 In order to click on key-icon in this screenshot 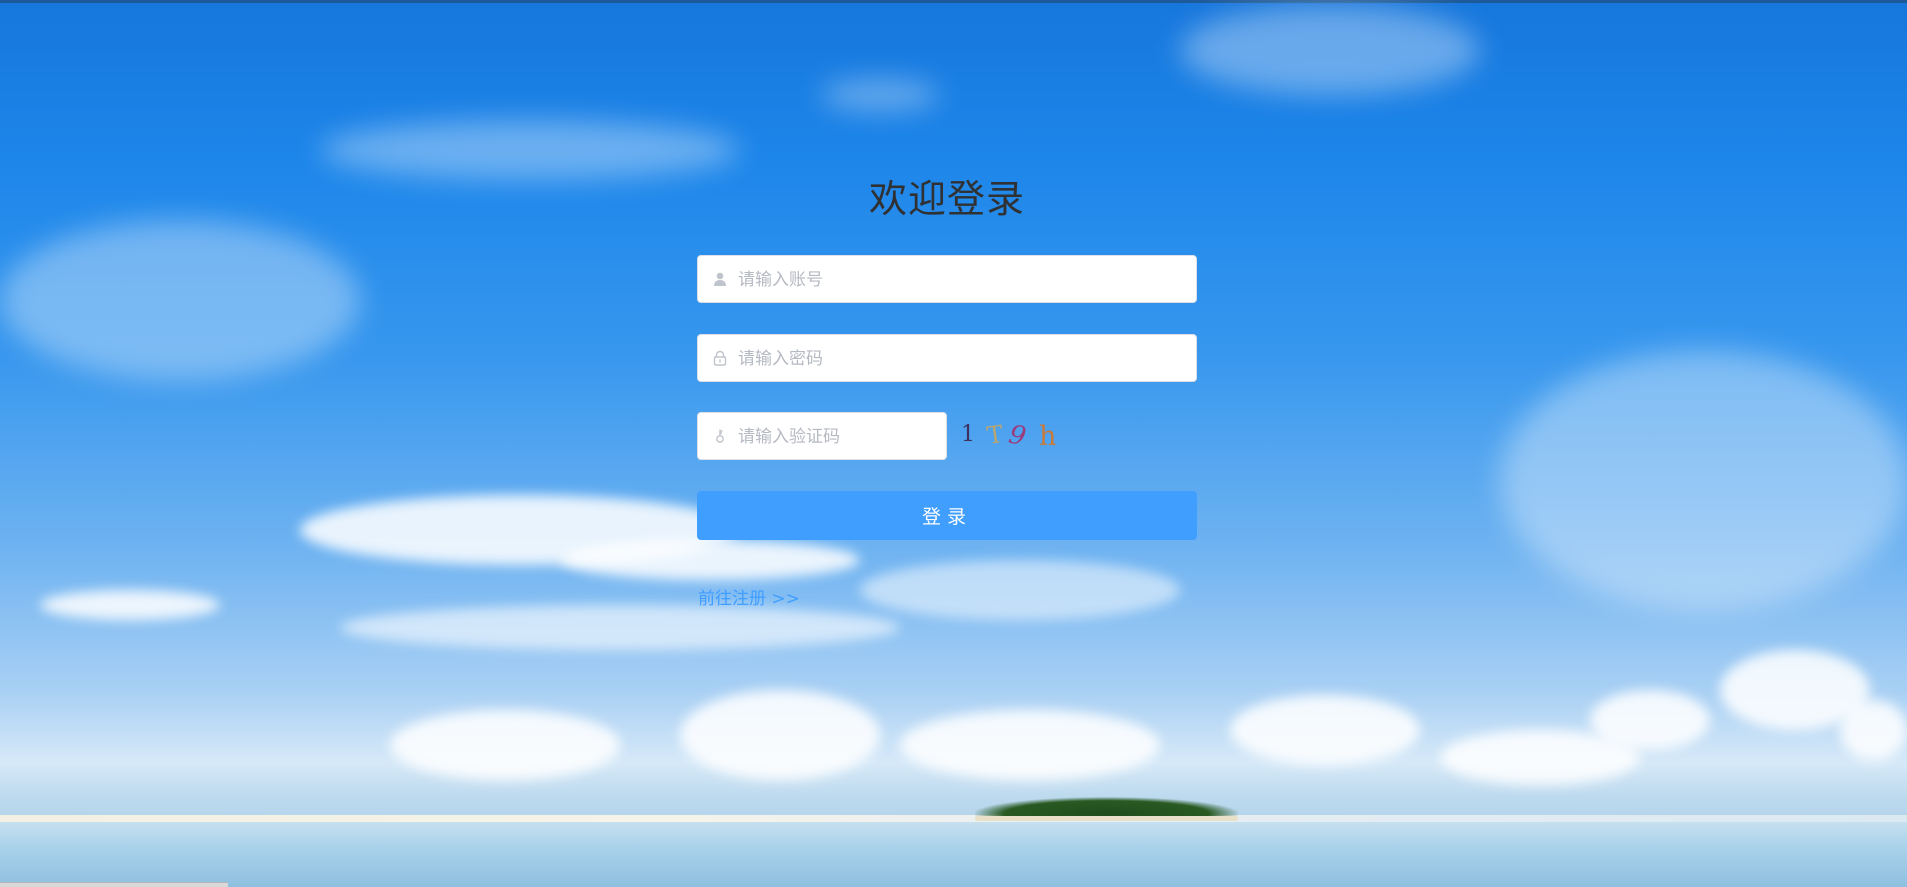, I will do `click(720, 436)`.